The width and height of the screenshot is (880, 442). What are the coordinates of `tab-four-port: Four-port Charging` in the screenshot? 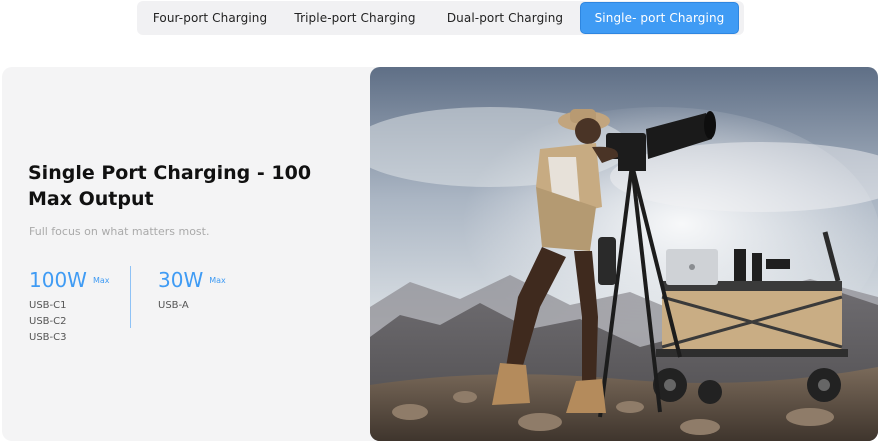 It's located at (210, 18).